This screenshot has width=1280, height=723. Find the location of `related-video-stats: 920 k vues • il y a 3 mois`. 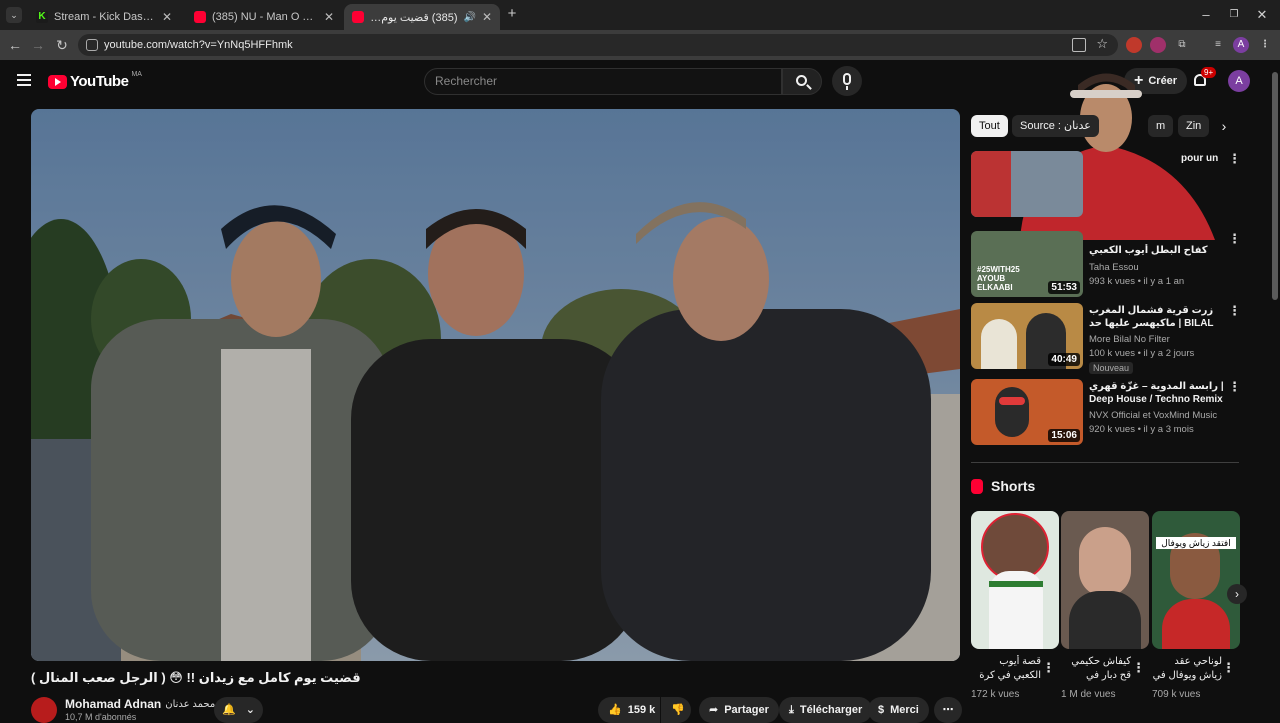

related-video-stats: 920 k vues • il y a 3 mois is located at coordinates (1141, 429).